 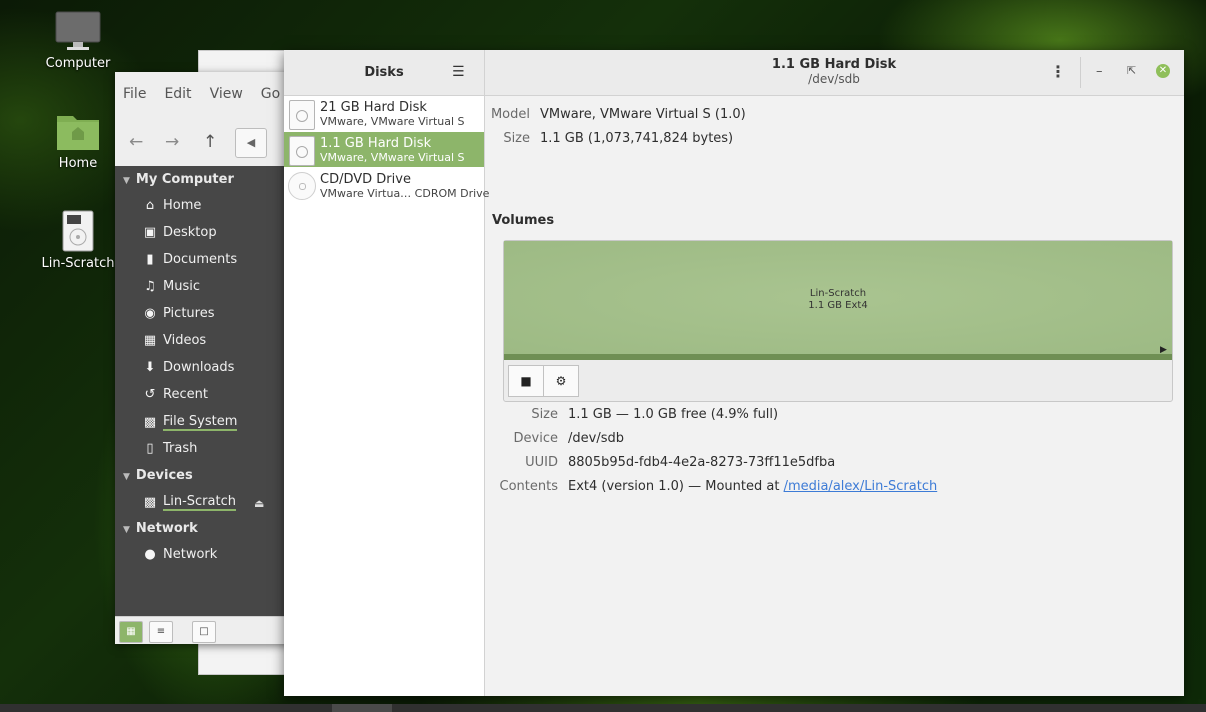 I want to click on sidebar-item-label: File System, so click(x=200, y=422).